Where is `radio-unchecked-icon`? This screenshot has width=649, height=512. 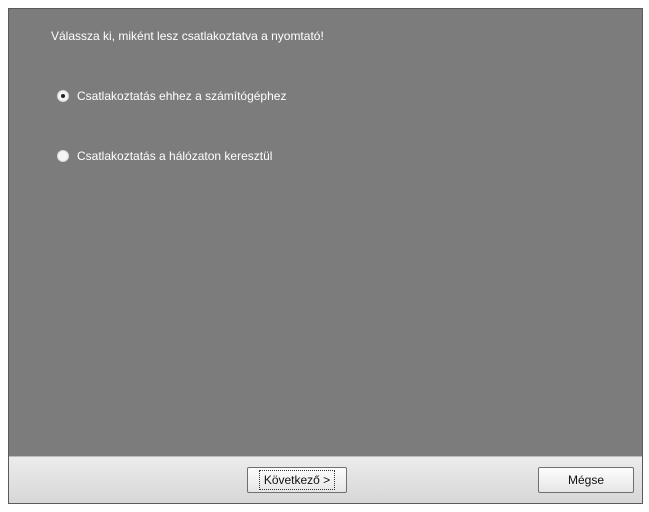 radio-unchecked-icon is located at coordinates (63, 156).